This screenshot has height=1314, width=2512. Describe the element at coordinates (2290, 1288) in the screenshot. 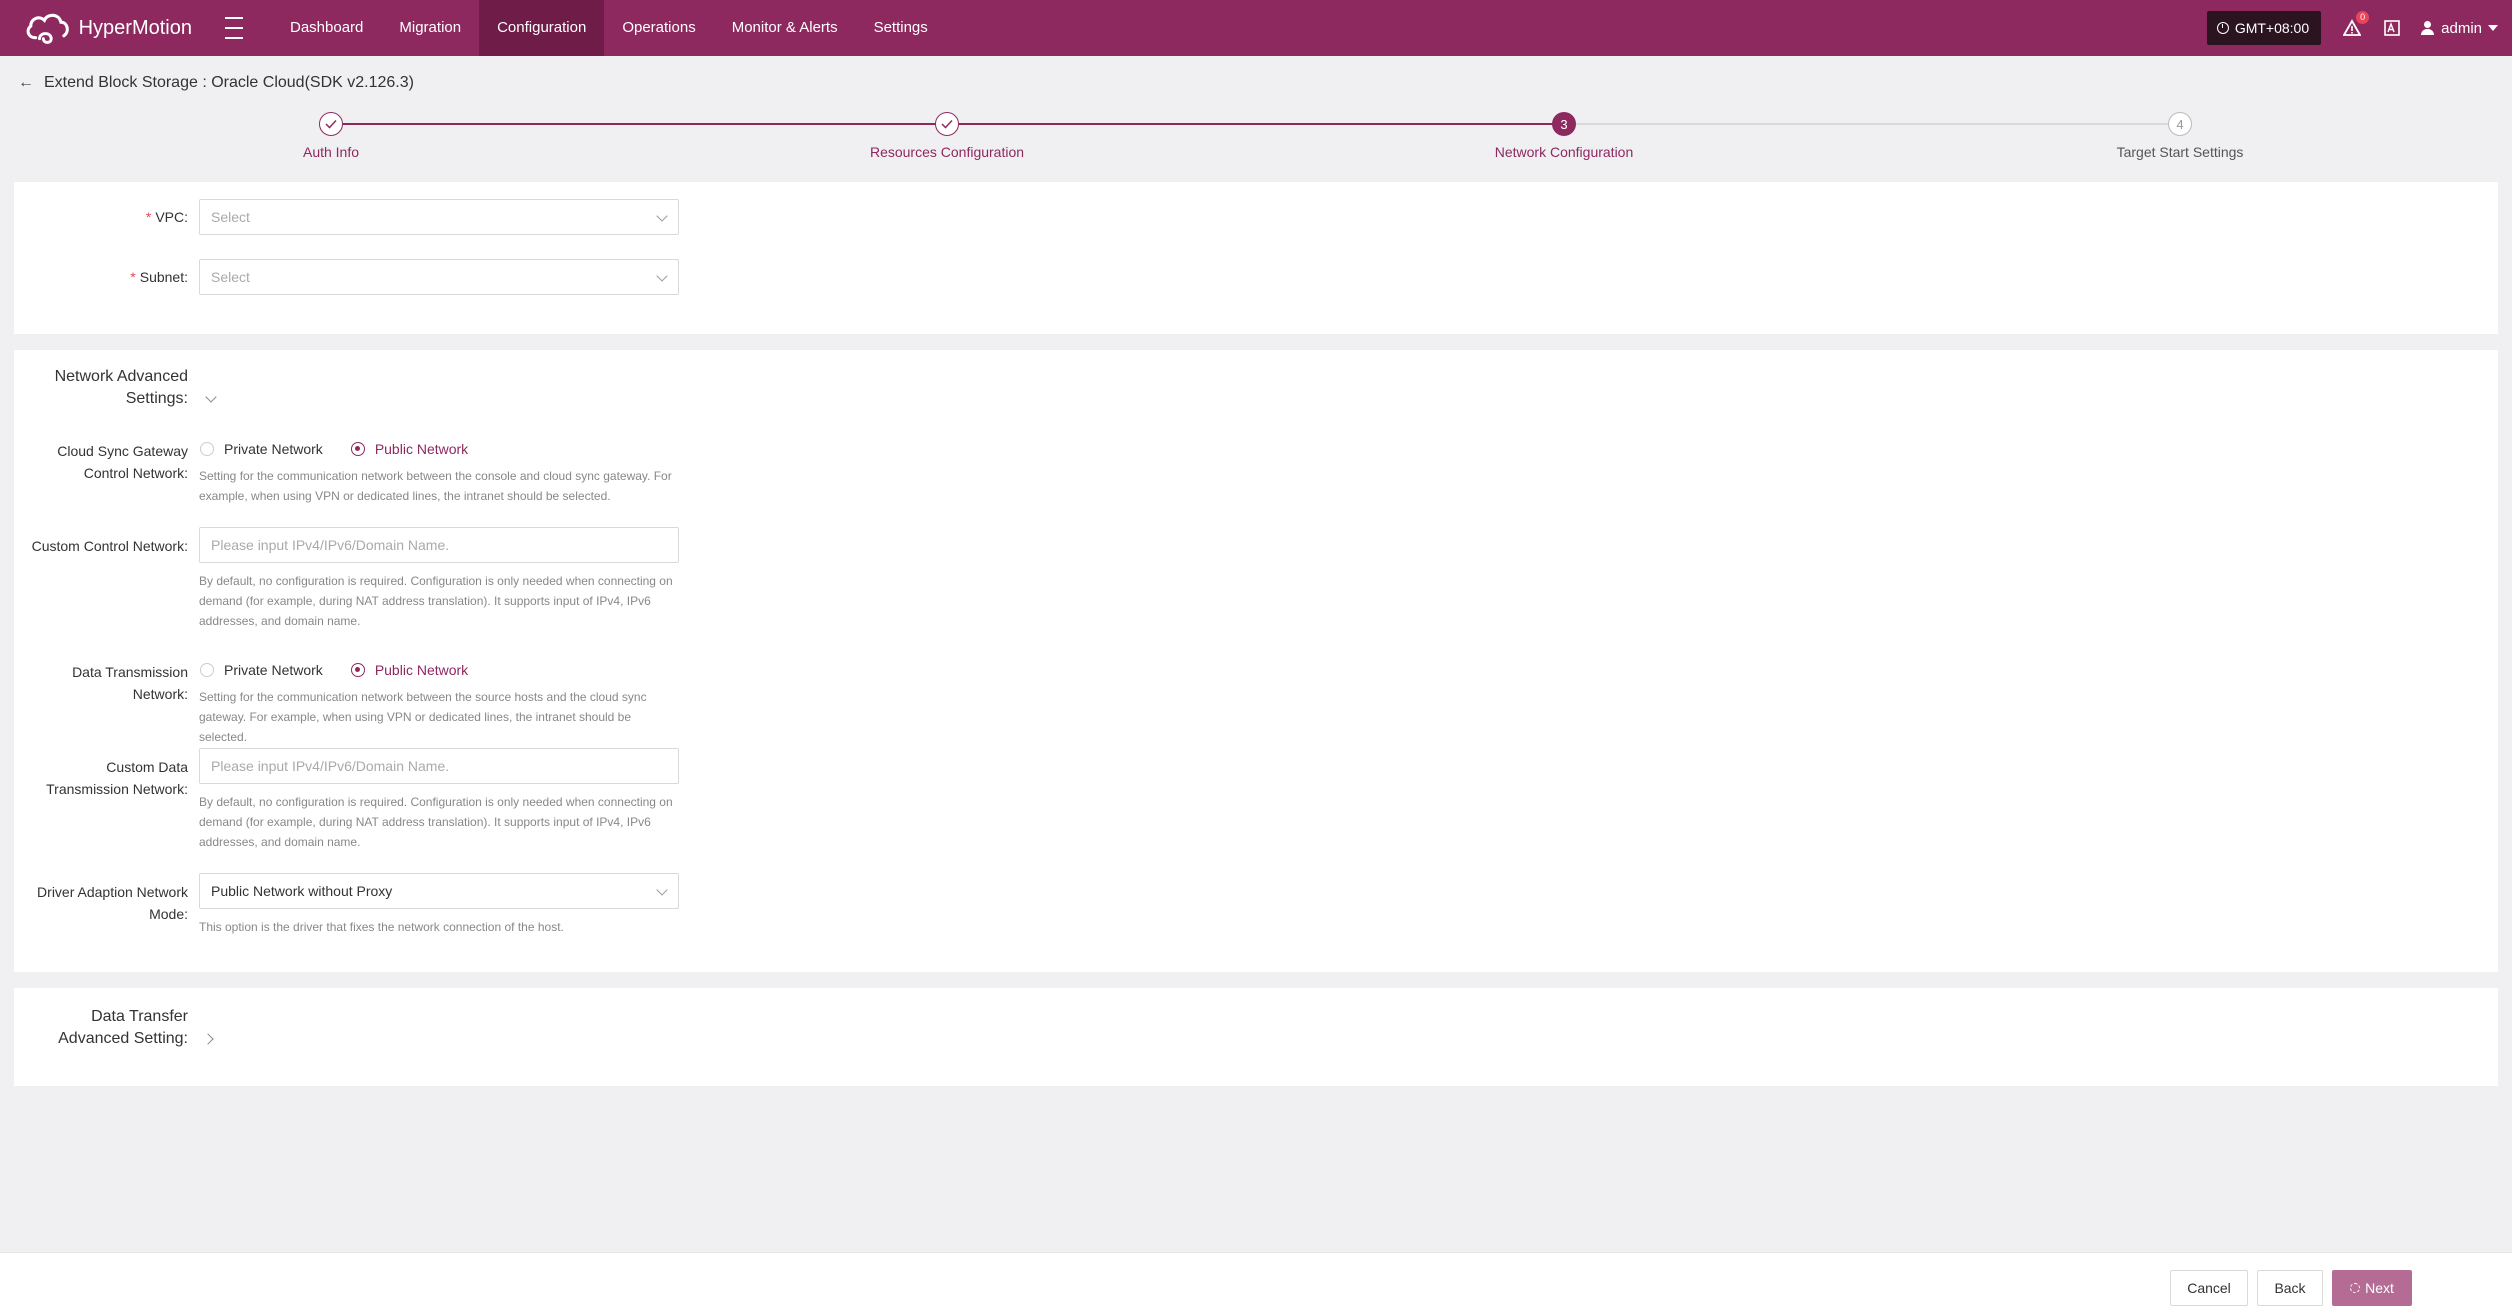

I see `back-button: Back` at that location.